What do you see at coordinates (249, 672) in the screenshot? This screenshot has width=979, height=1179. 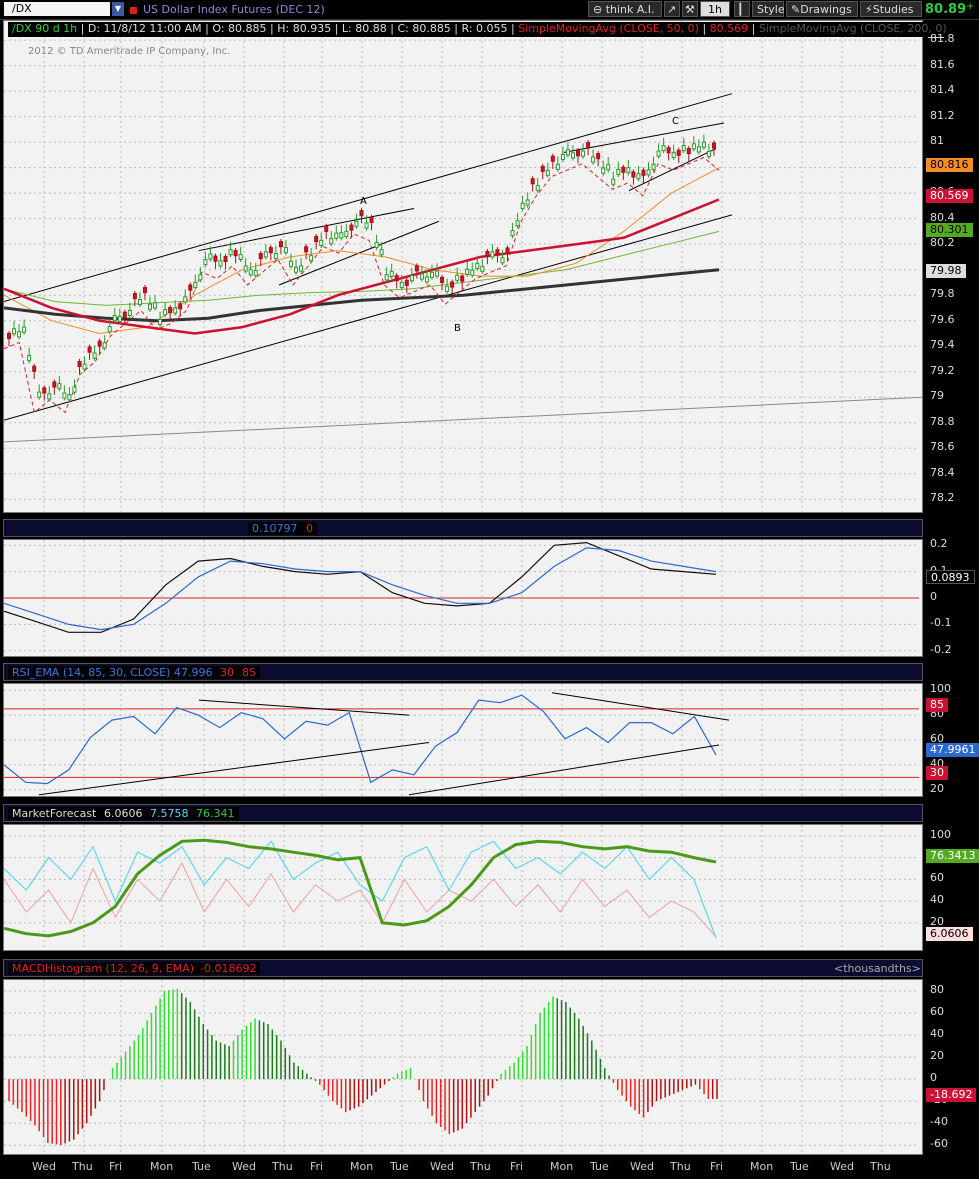 I see `rsi-upper: 85` at bounding box center [249, 672].